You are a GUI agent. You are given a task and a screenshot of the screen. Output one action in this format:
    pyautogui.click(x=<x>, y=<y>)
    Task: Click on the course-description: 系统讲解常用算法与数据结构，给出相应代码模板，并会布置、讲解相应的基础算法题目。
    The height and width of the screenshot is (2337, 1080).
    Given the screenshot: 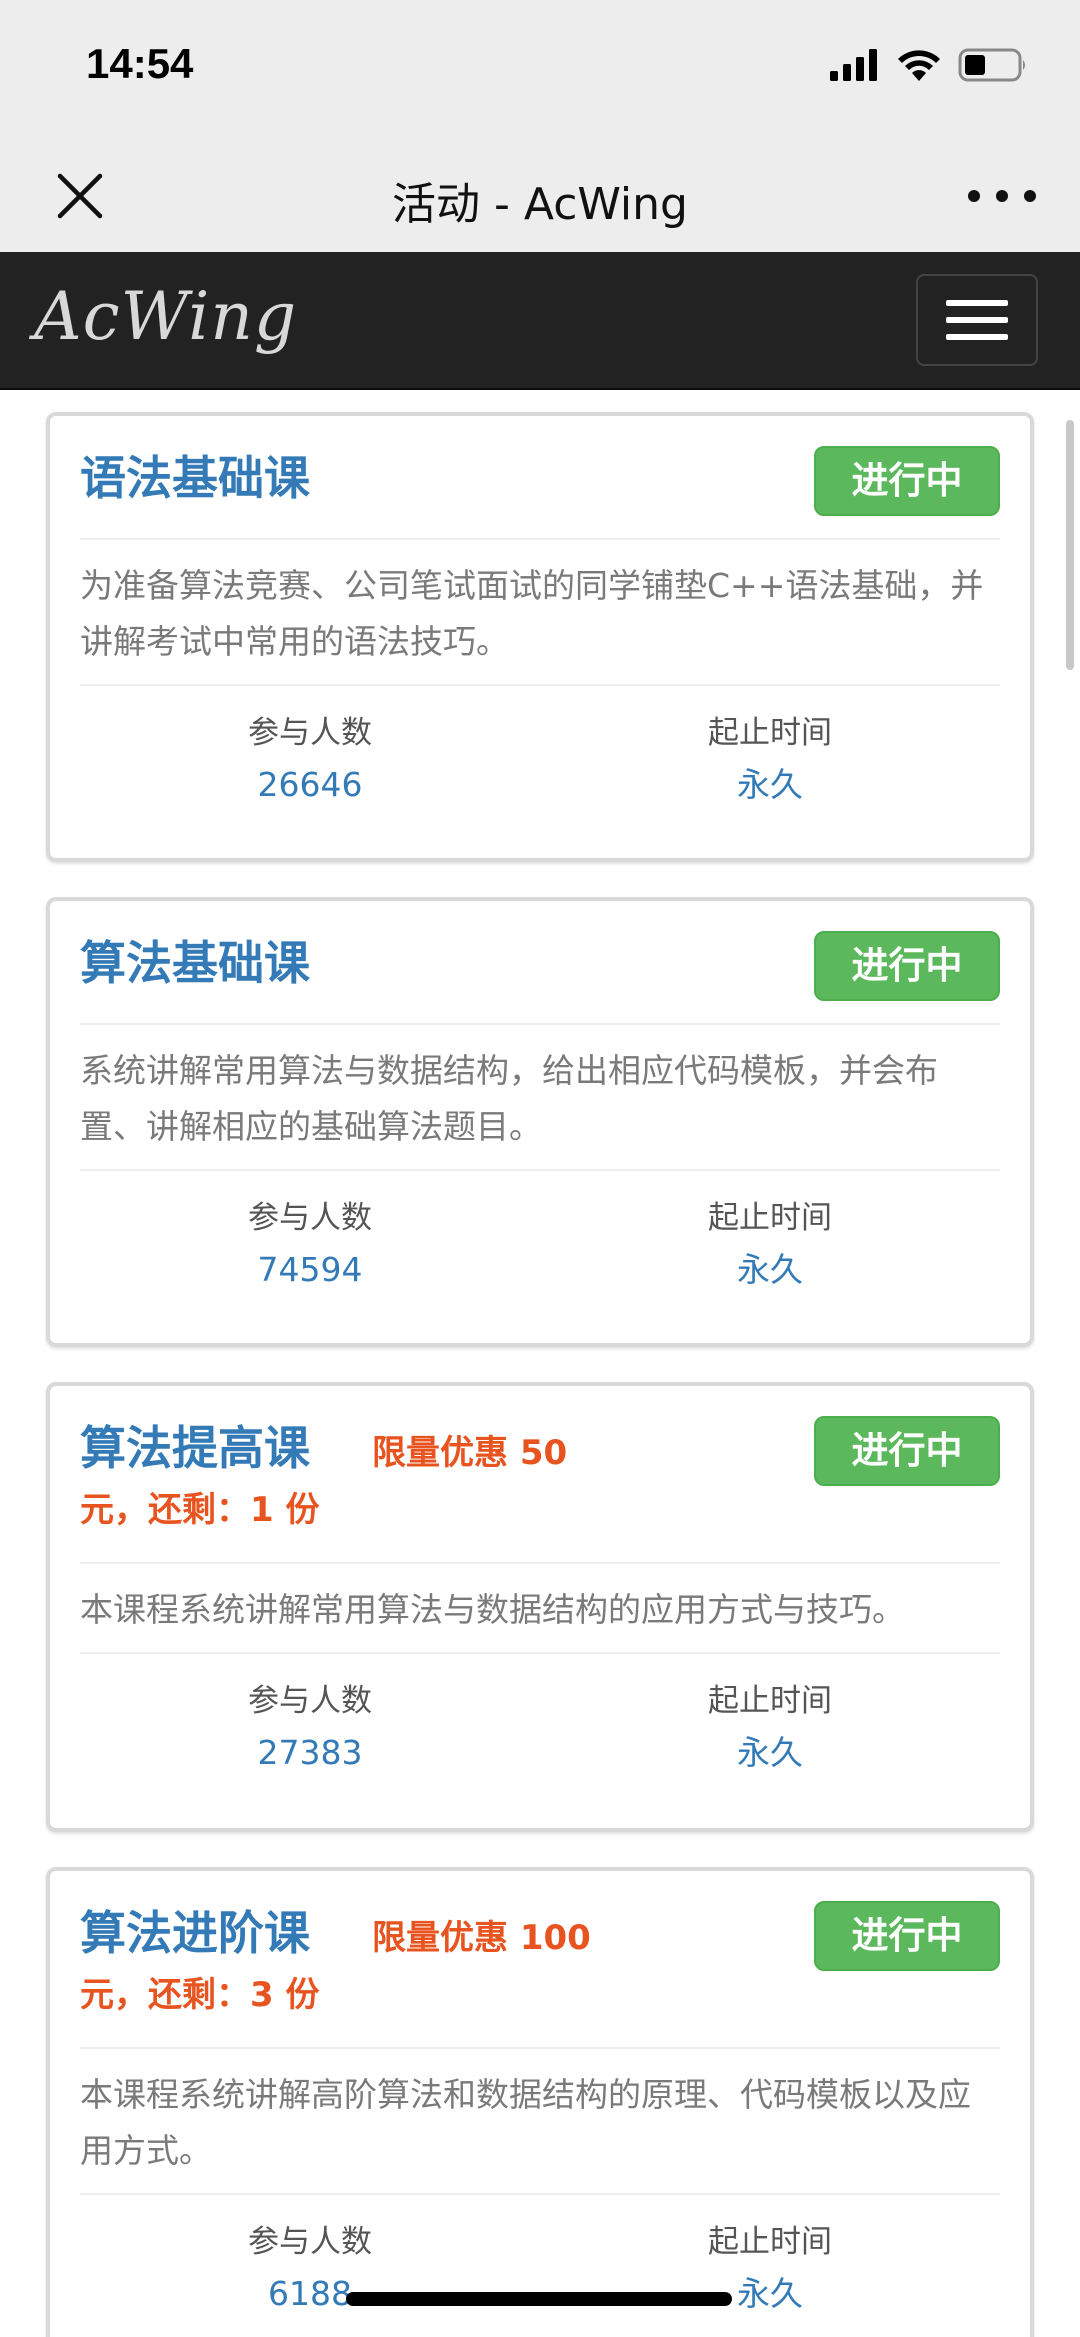 What is the action you would take?
    pyautogui.click(x=540, y=1098)
    